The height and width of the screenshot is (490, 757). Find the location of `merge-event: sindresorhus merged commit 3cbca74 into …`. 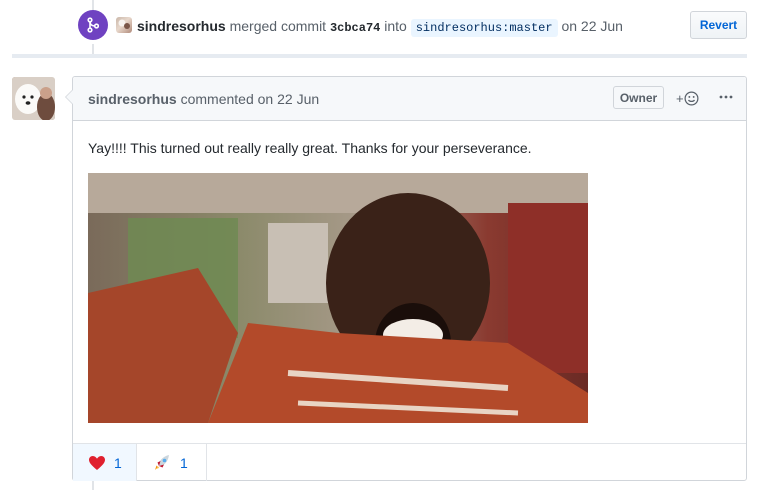

merge-event: sindresorhus merged commit 3cbca74 into … is located at coordinates (378, 25).